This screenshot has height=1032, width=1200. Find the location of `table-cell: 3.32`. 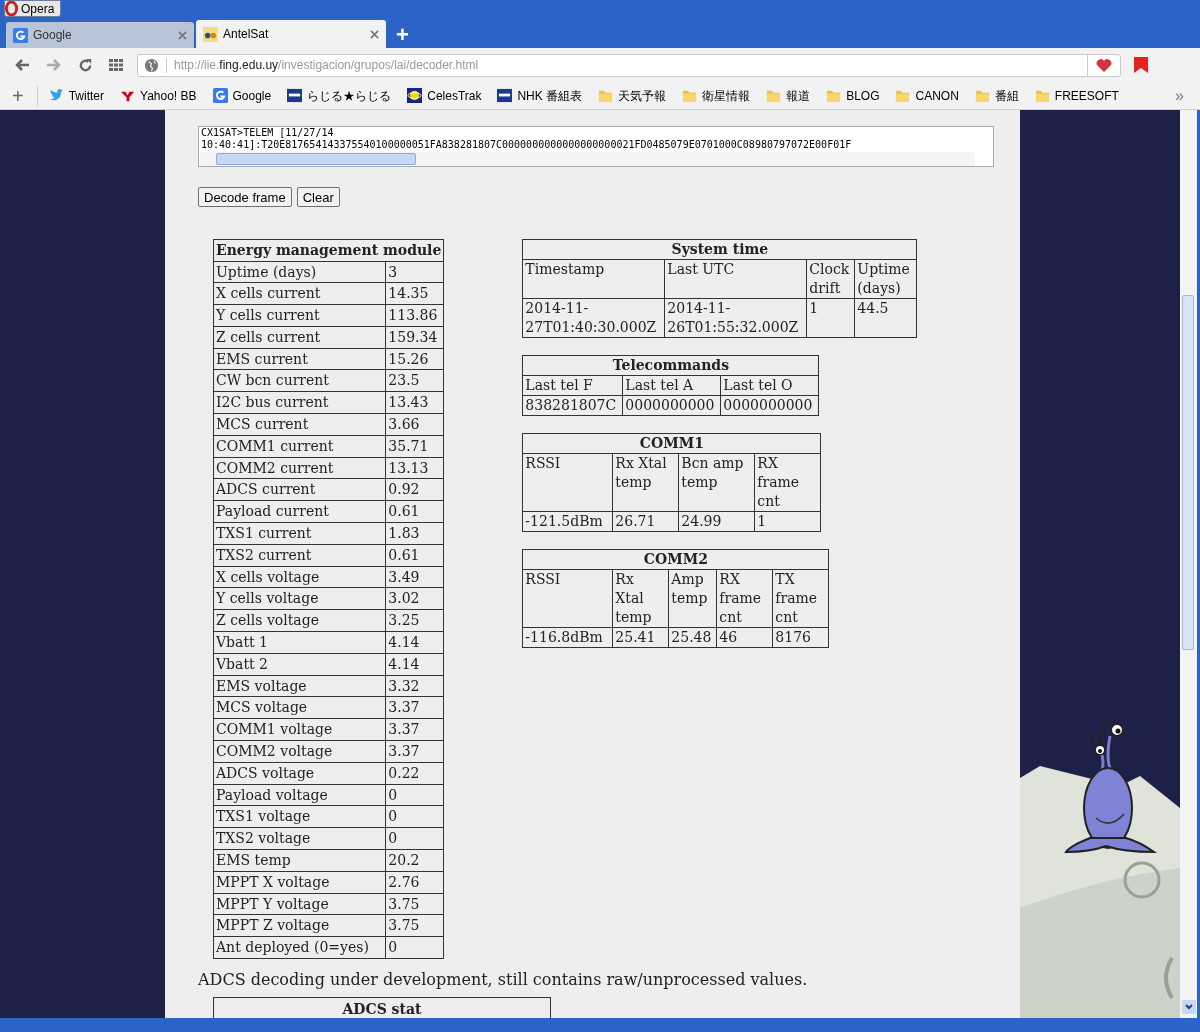

table-cell: 3.32 is located at coordinates (414, 686).